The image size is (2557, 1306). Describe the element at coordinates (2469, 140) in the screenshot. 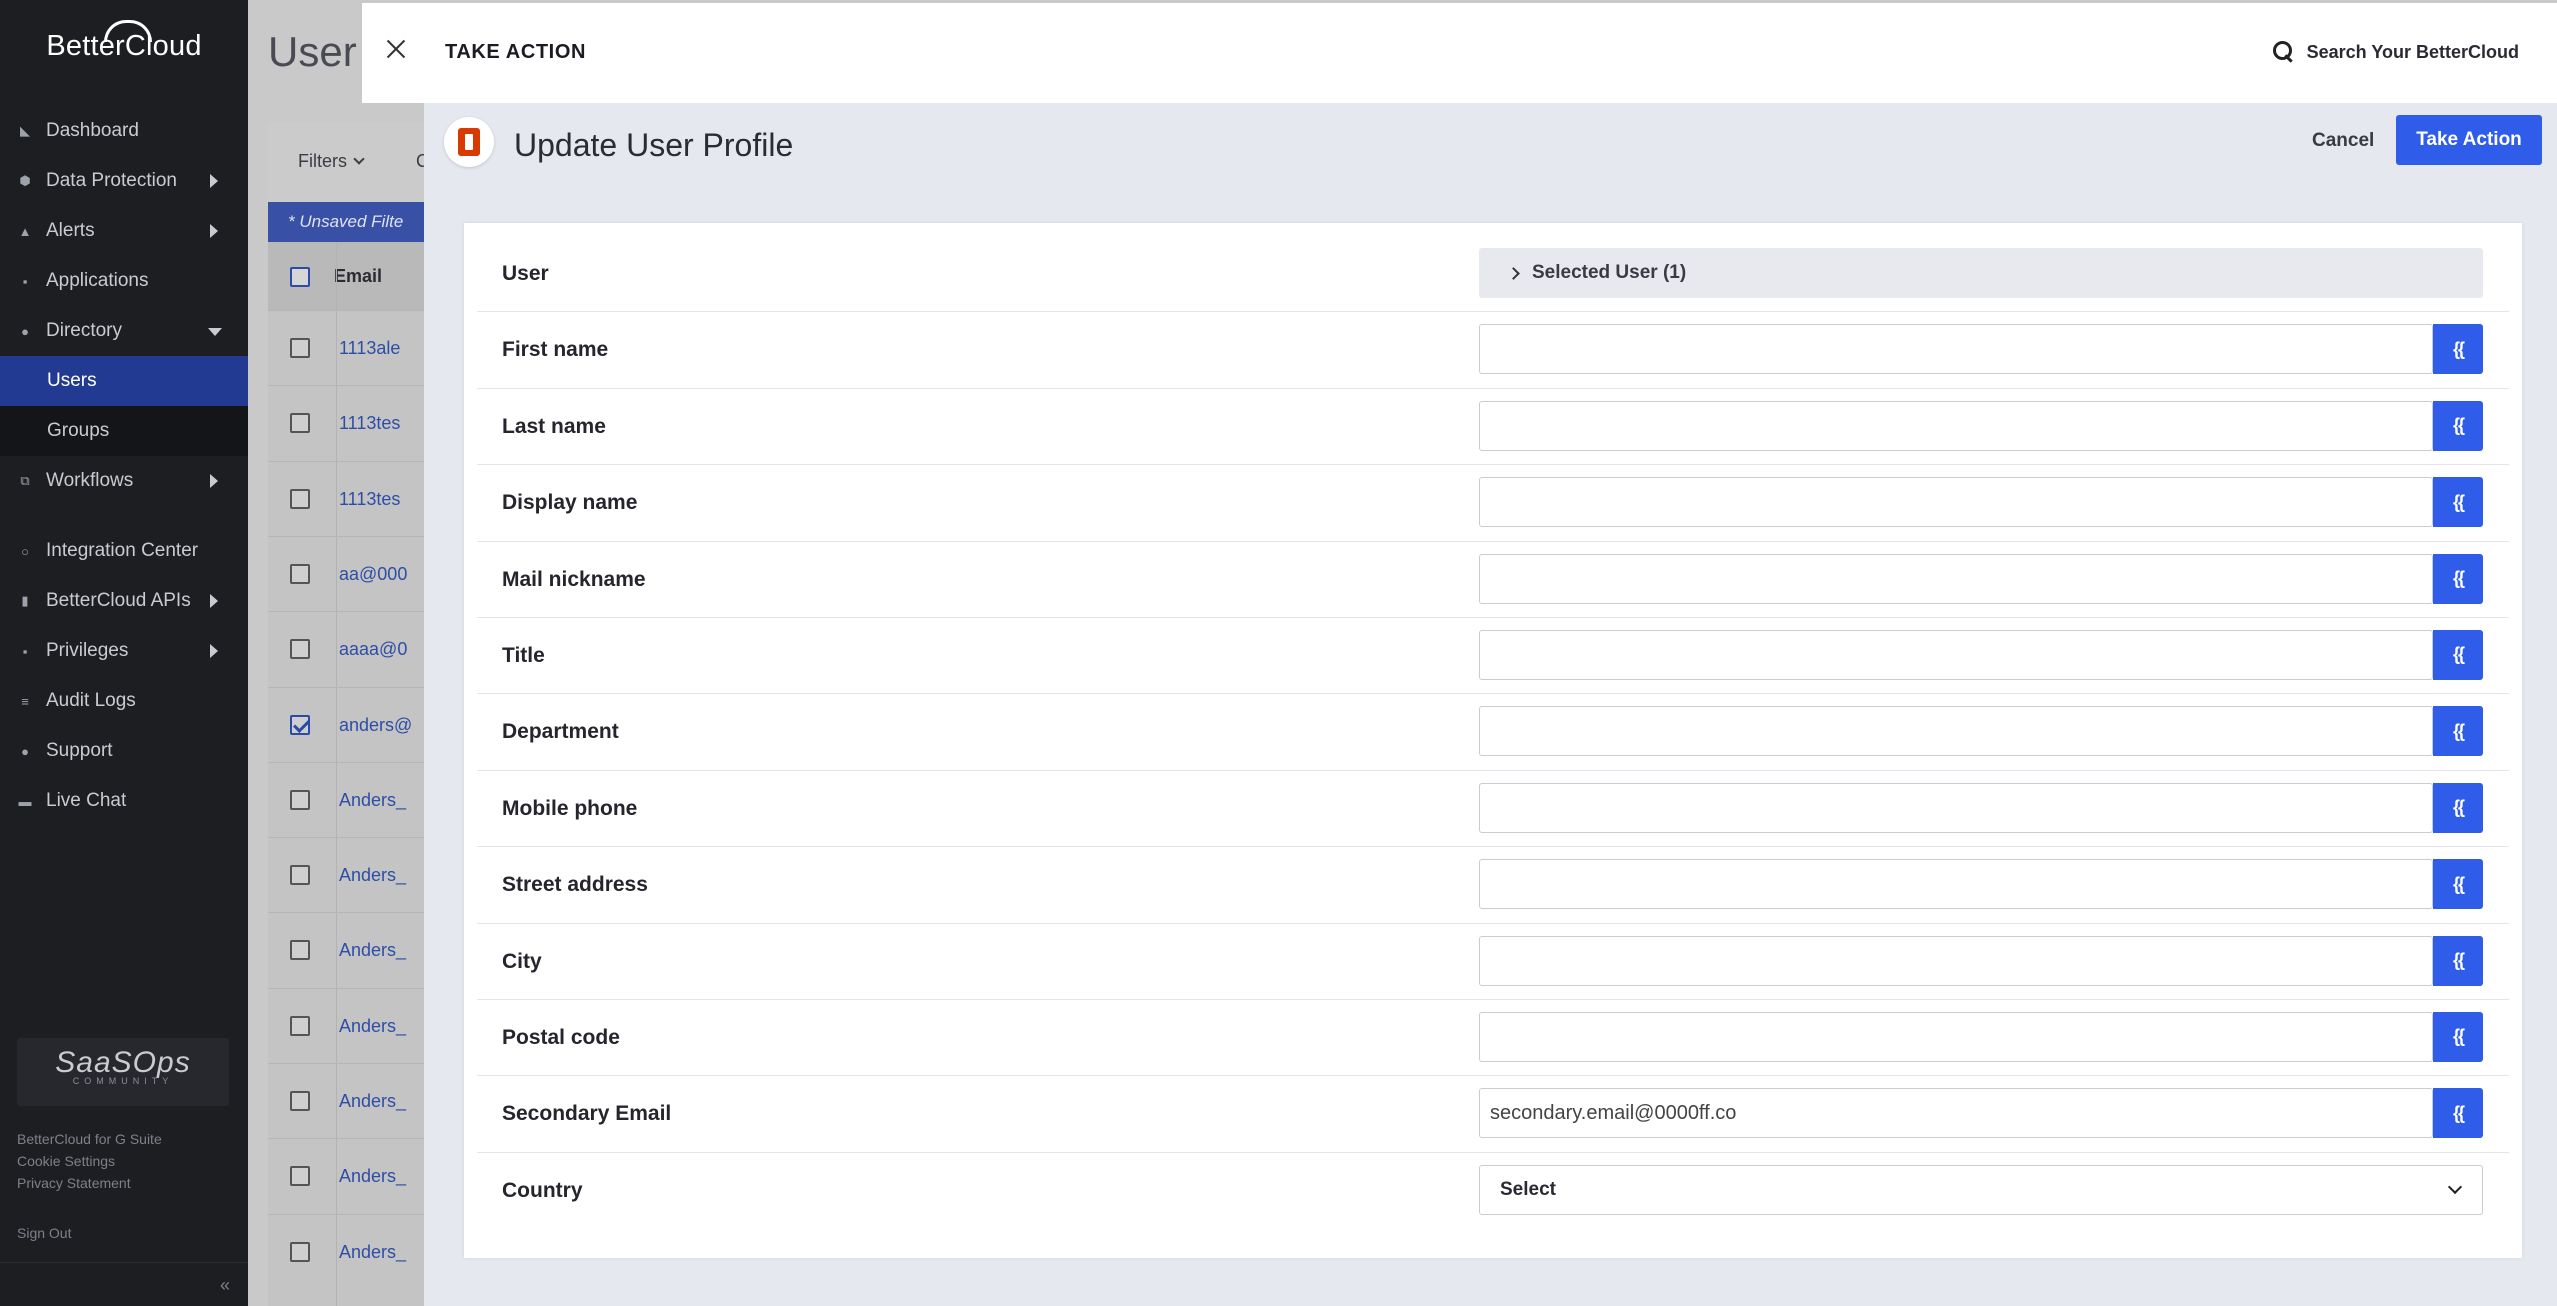

I see `take-action-button: Take Action` at that location.